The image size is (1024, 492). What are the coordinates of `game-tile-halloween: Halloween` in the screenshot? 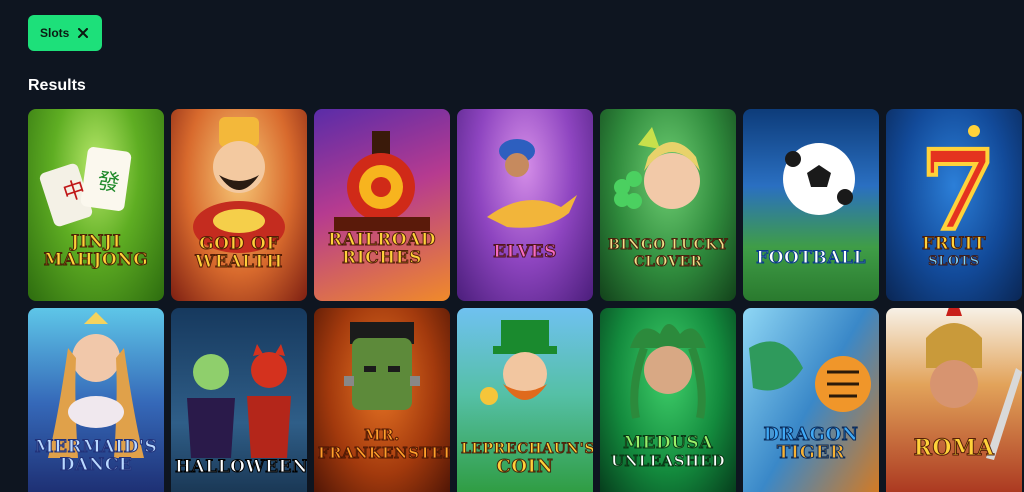 It's located at (239, 400).